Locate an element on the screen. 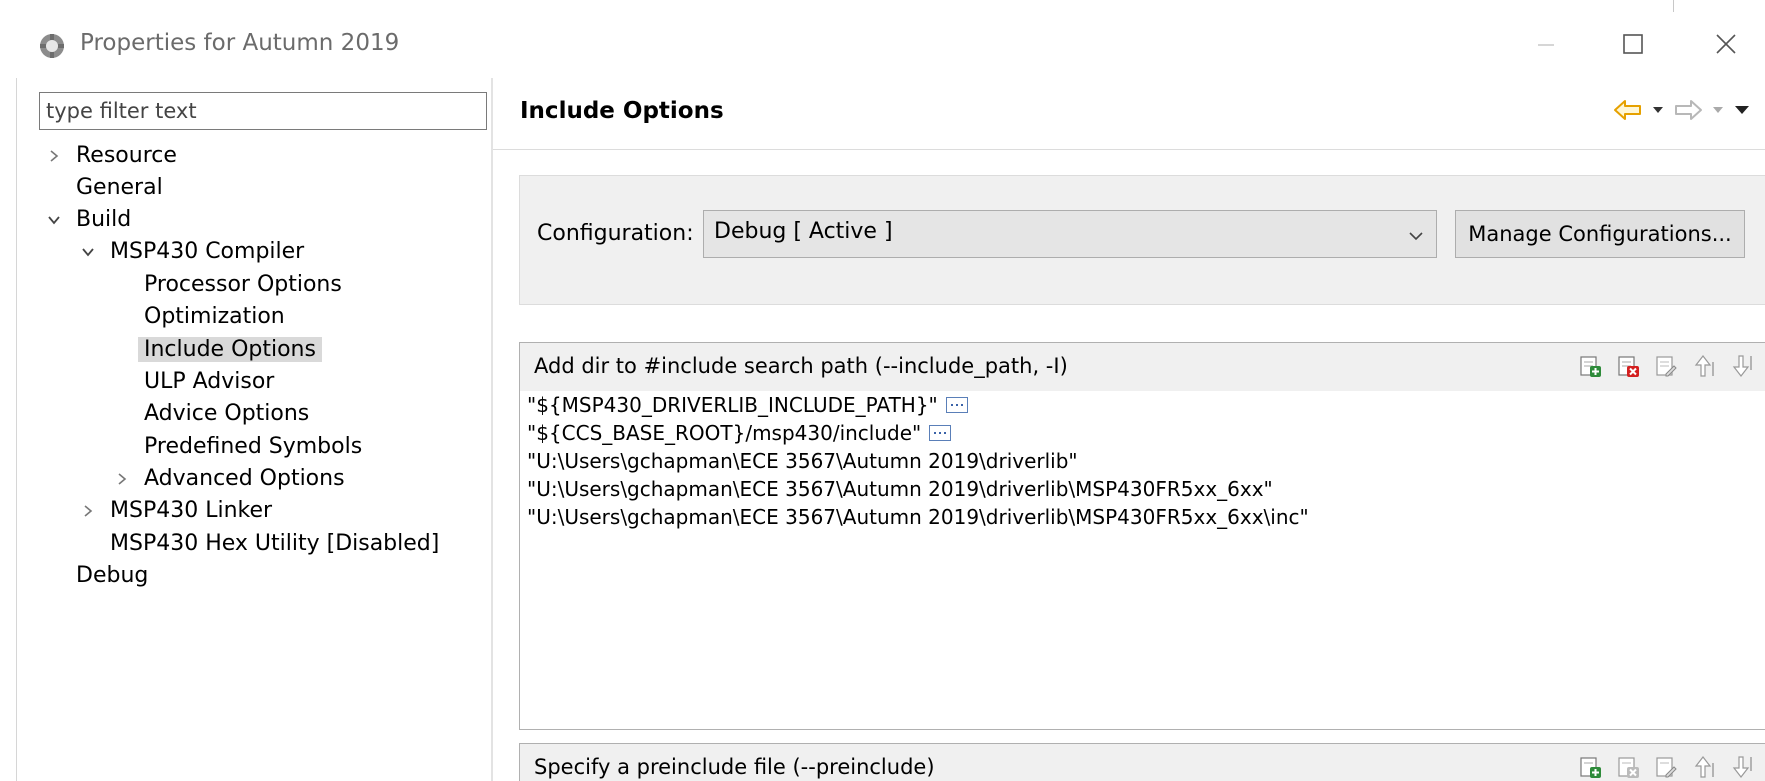  edit-file-icon is located at coordinates (1666, 767).